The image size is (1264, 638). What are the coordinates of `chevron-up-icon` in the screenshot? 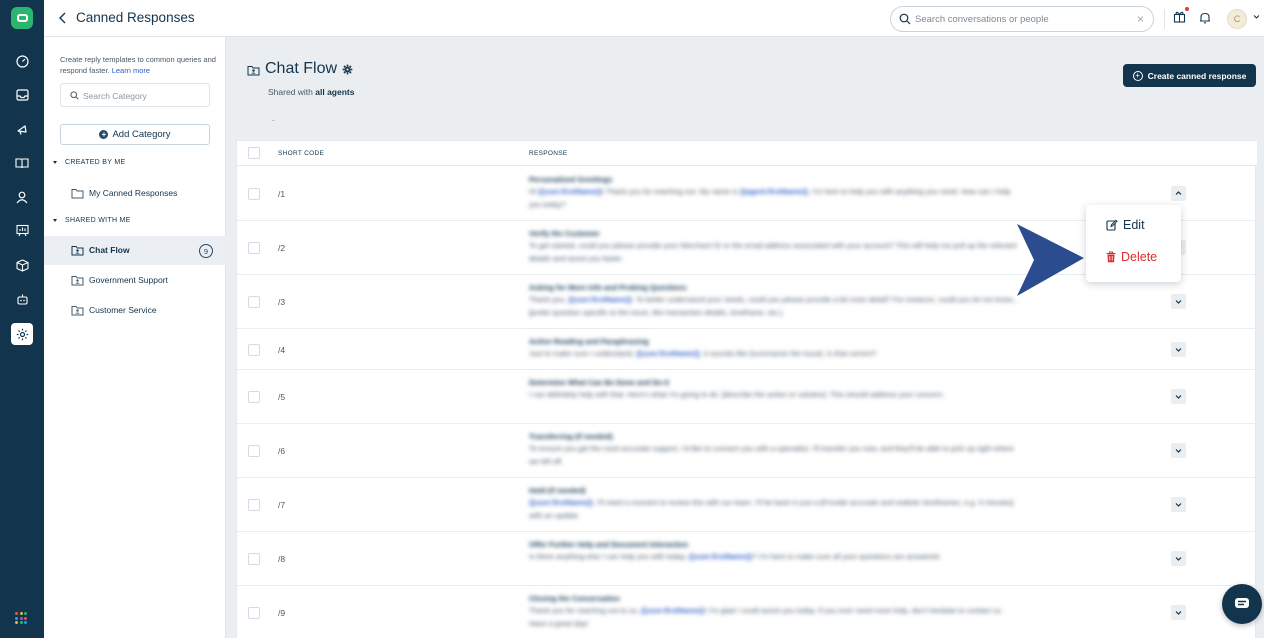 It's located at (1178, 193).